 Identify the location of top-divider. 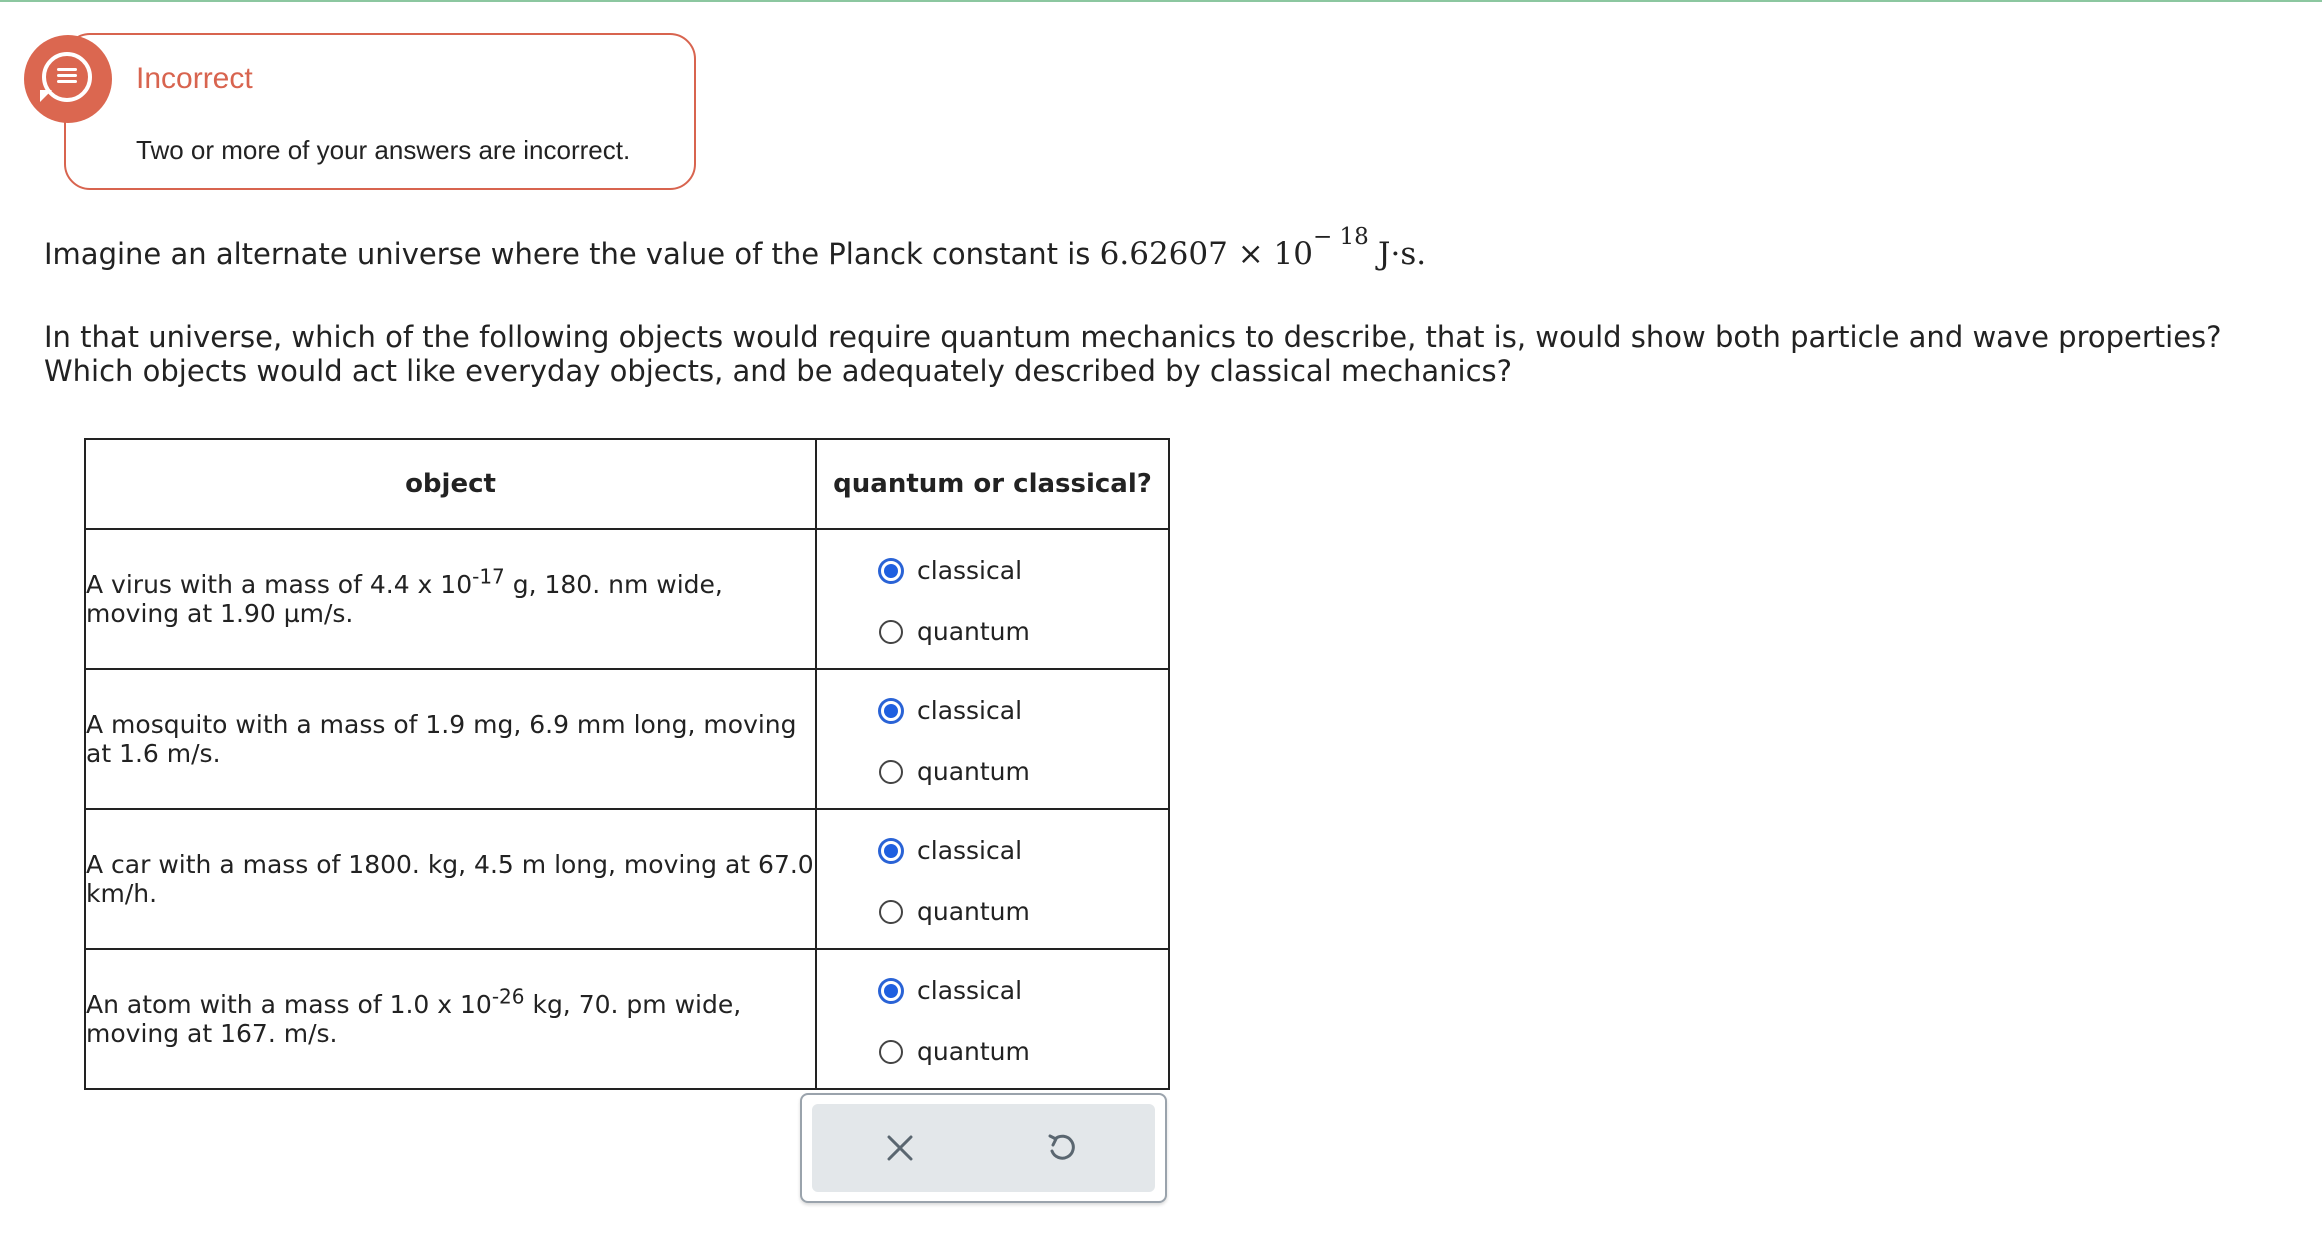
(1161, 1).